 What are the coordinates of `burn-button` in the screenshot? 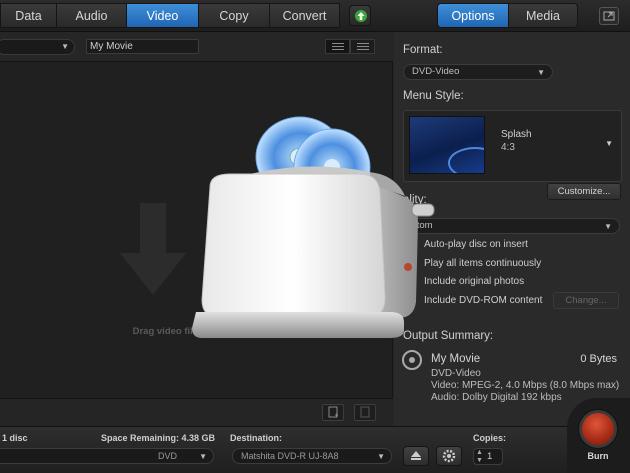 It's located at (598, 429).